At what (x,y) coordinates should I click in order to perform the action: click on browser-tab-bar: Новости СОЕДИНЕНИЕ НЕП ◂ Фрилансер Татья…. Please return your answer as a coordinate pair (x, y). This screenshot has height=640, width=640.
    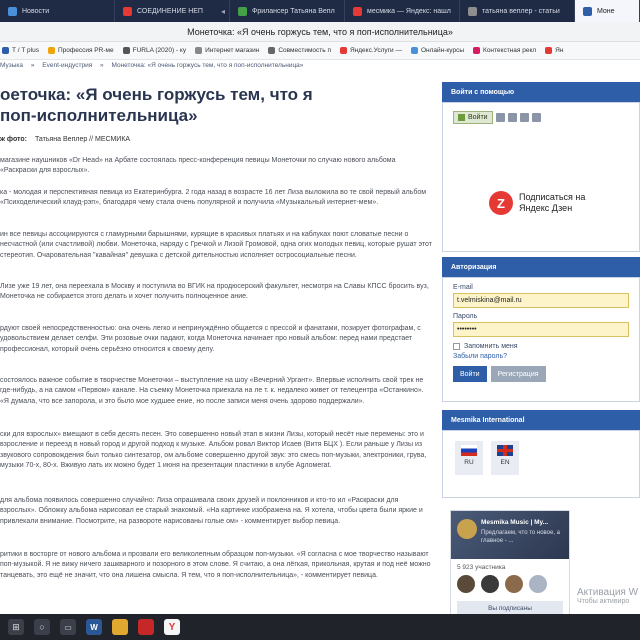
    Looking at the image, I should click on (320, 11).